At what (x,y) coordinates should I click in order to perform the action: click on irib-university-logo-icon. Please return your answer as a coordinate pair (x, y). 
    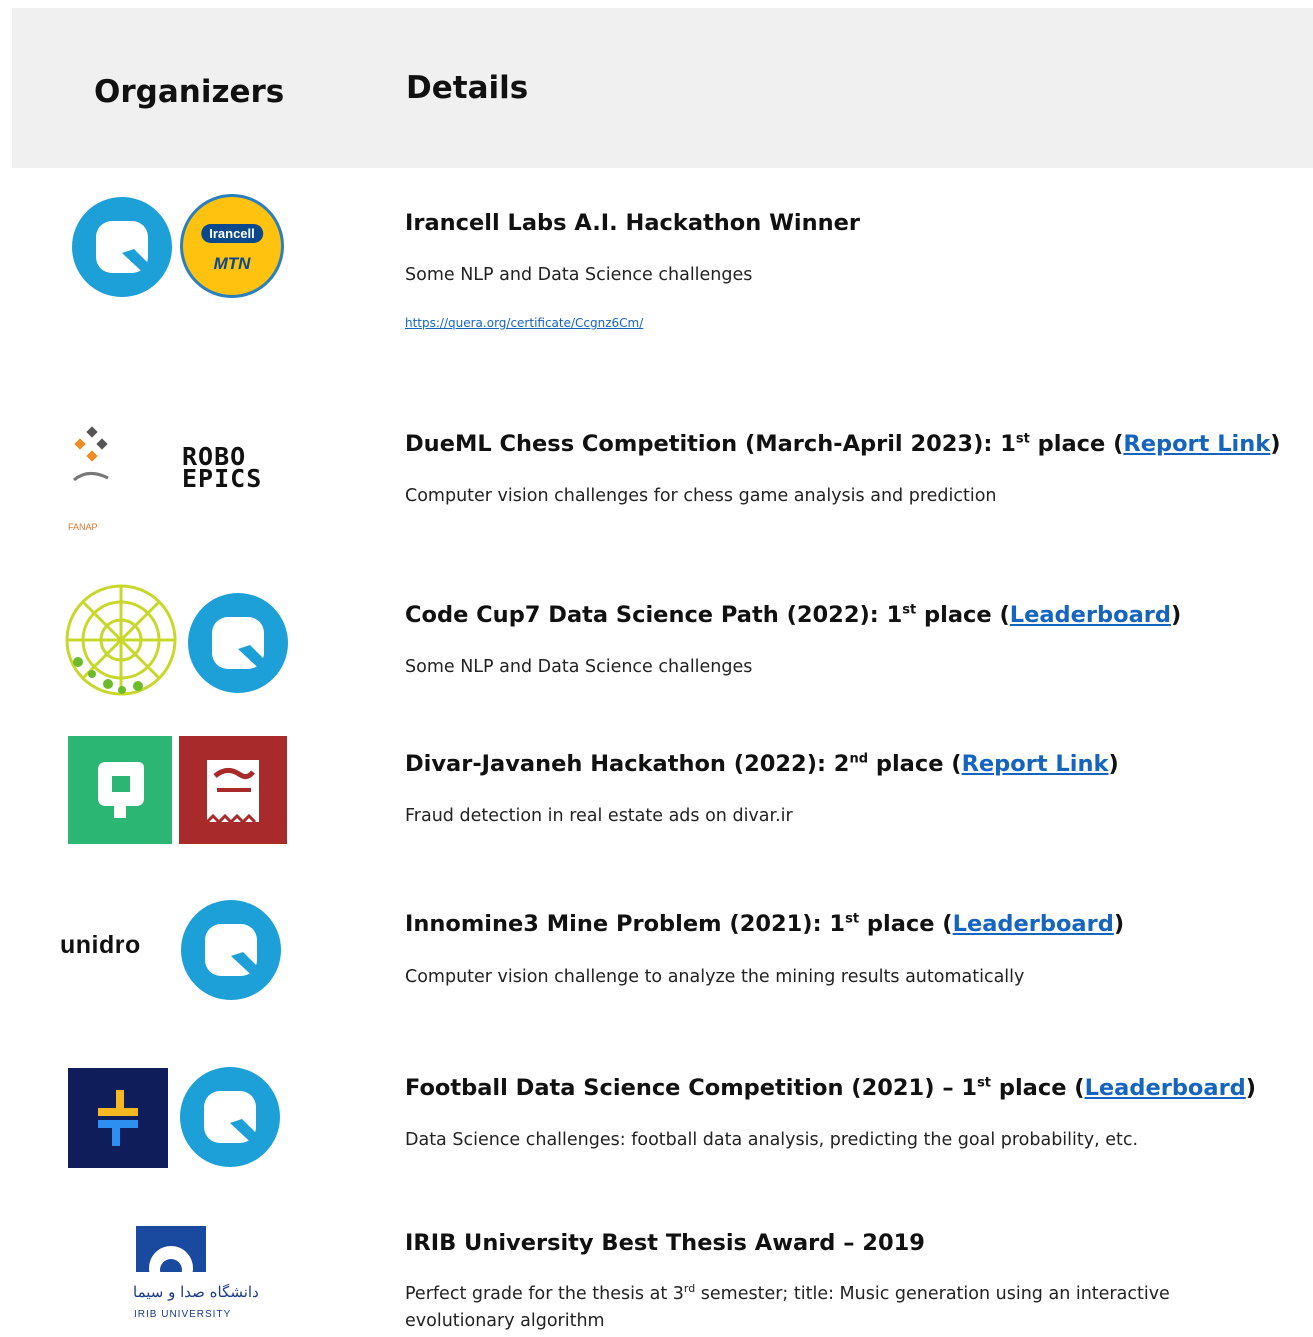
    Looking at the image, I should click on (171, 1253).